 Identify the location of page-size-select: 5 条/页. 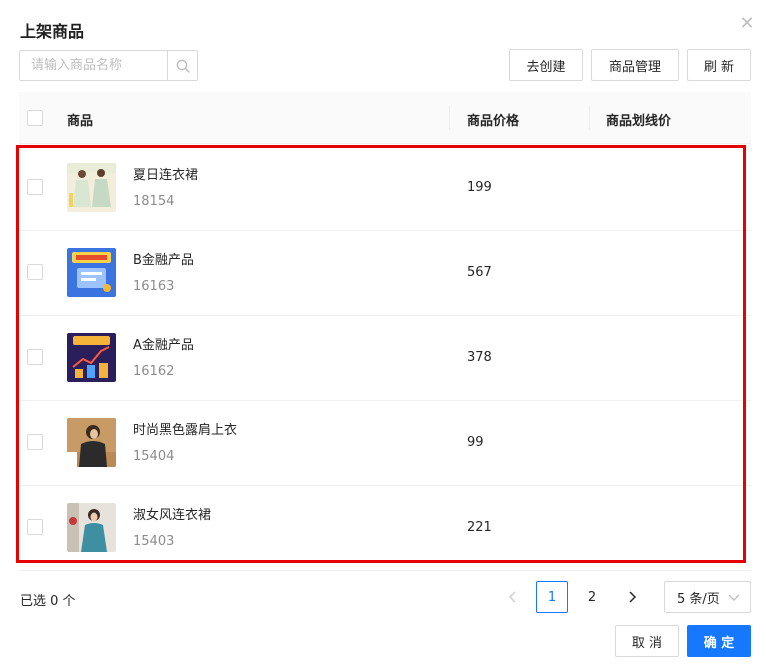
(707, 597).